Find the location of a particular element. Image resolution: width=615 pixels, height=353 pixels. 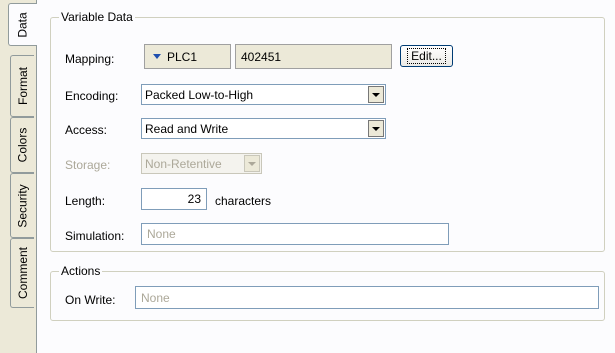

tab-security-label: Security is located at coordinates (22, 205).